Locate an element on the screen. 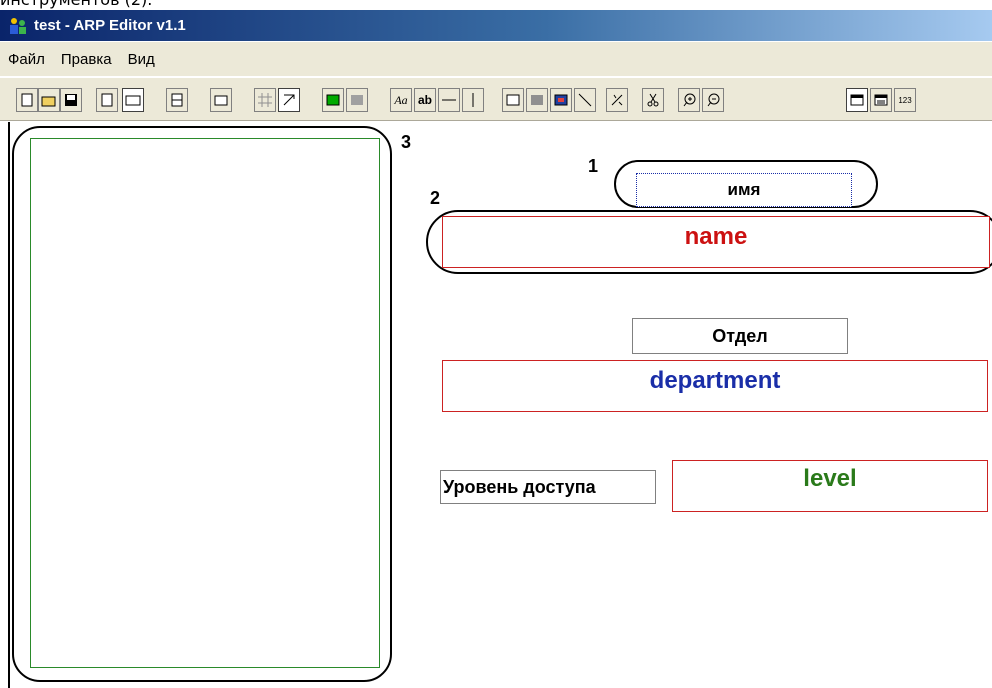  department-label: Отдел is located at coordinates (740, 336).